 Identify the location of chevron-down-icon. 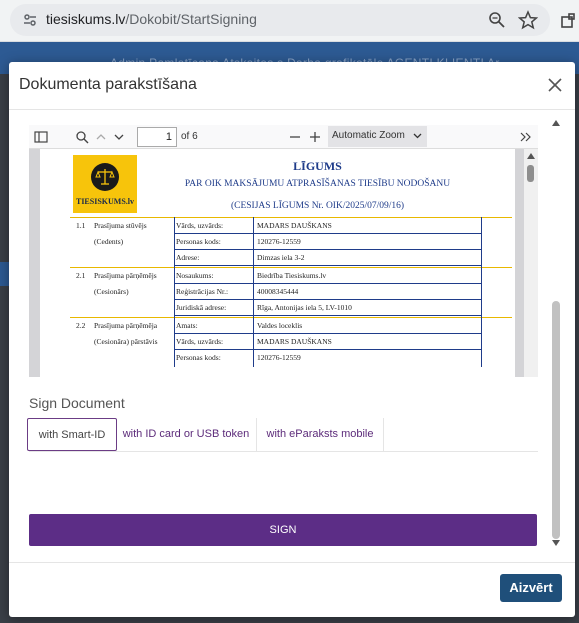
(119, 137).